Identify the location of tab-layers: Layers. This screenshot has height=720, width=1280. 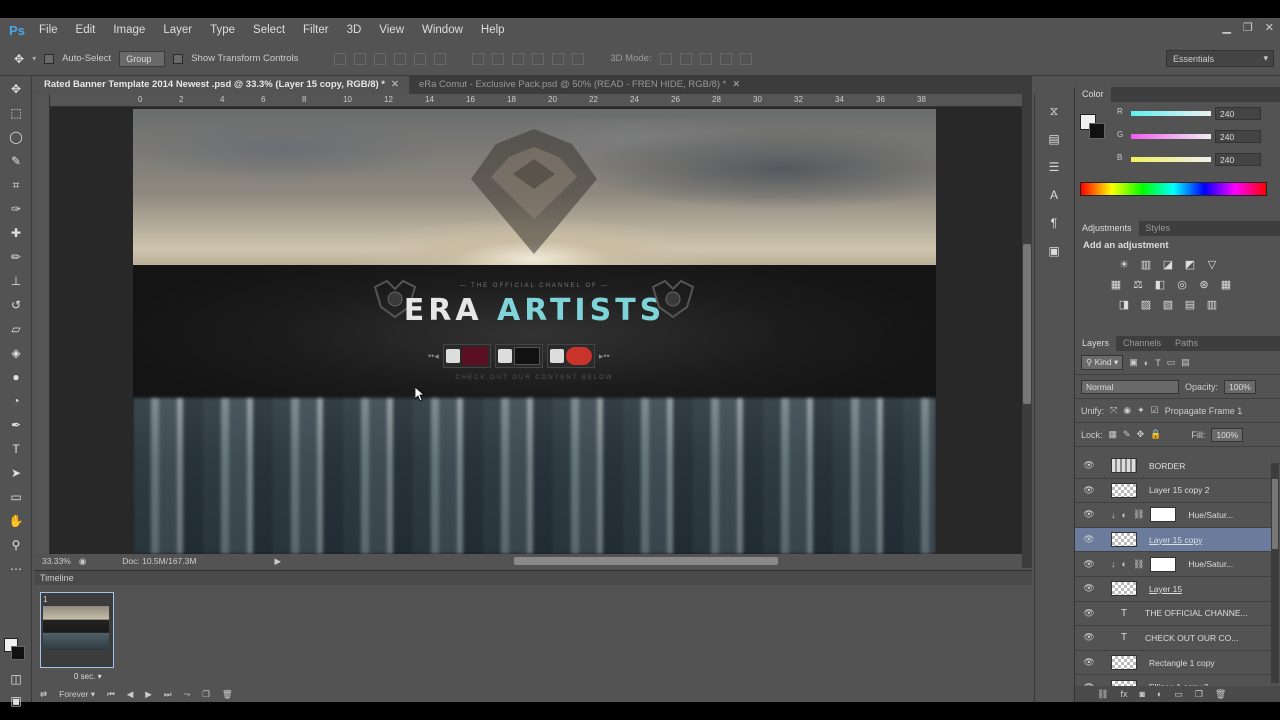
(1096, 343).